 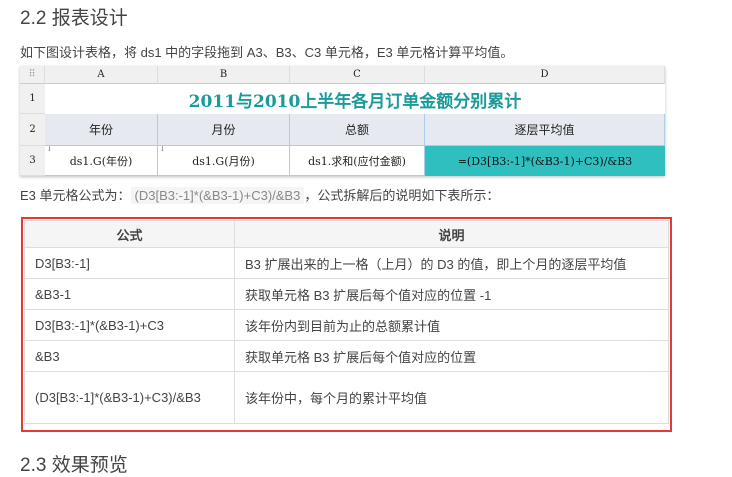 What do you see at coordinates (451, 325) in the screenshot?
I see `description-cell: 该年份内到目前为止的总额累计值` at bounding box center [451, 325].